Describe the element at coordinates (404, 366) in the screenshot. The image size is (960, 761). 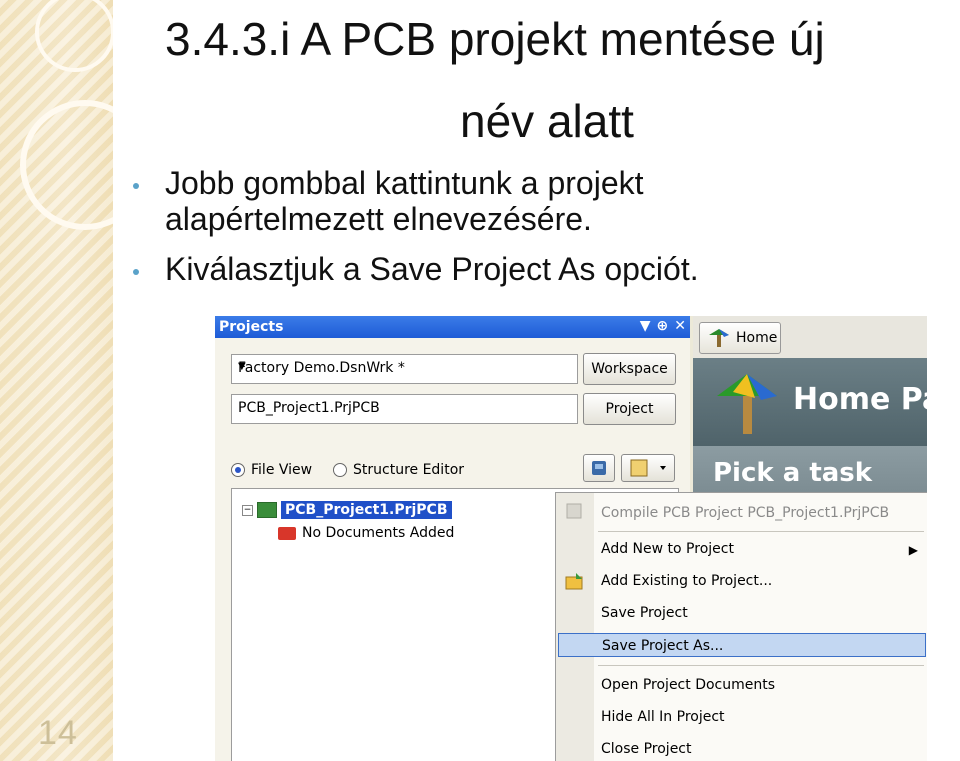
I see `chevron-down-icon: ▼` at that location.